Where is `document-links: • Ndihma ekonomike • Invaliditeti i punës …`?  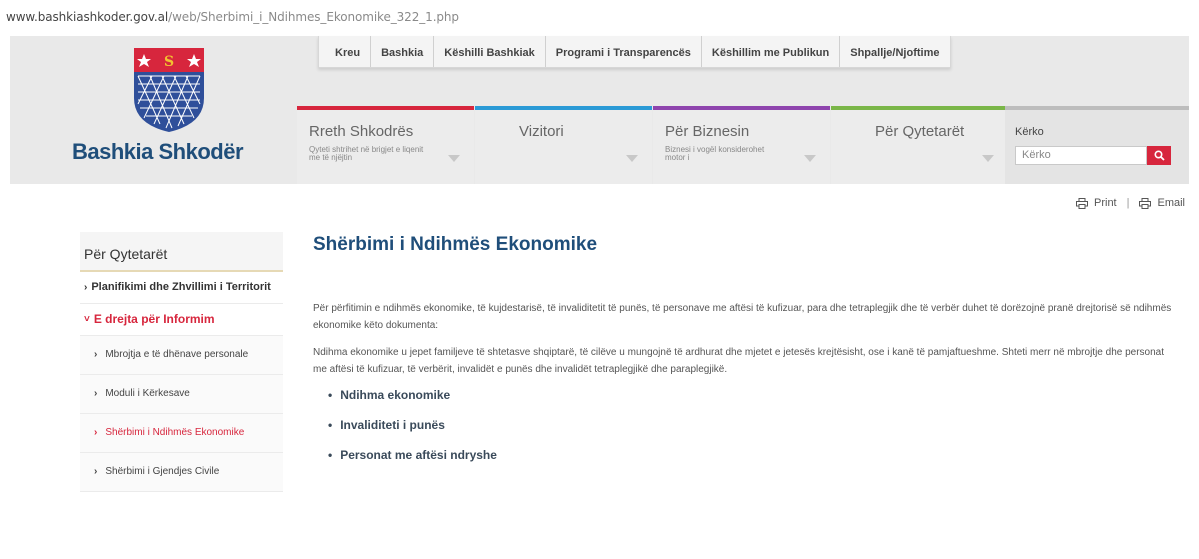
document-links: • Ndihma ekonomike • Invaliditeti i punës … is located at coordinates (750, 425).